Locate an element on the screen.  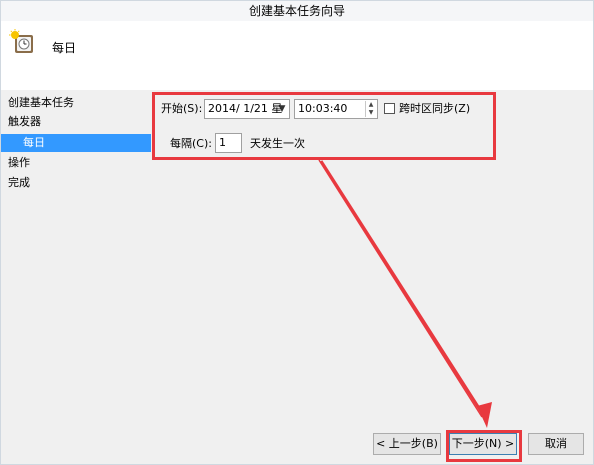
back-button: < 上一步(B) is located at coordinates (407, 444).